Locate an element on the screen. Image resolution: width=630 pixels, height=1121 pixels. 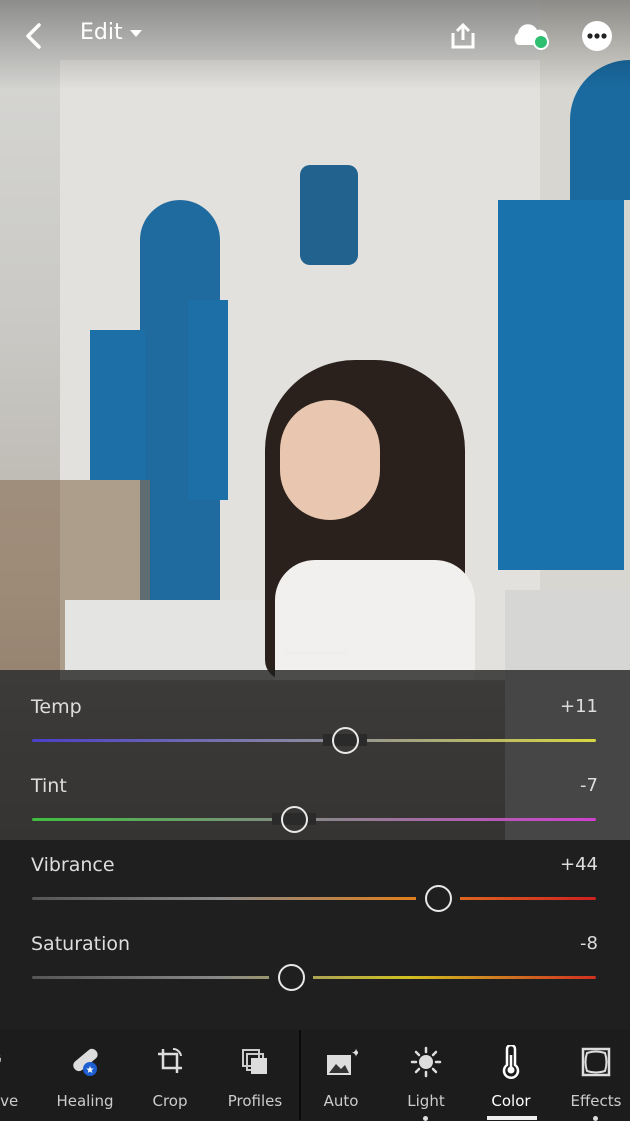
tool-label: Color is located at coordinates (511, 1101).